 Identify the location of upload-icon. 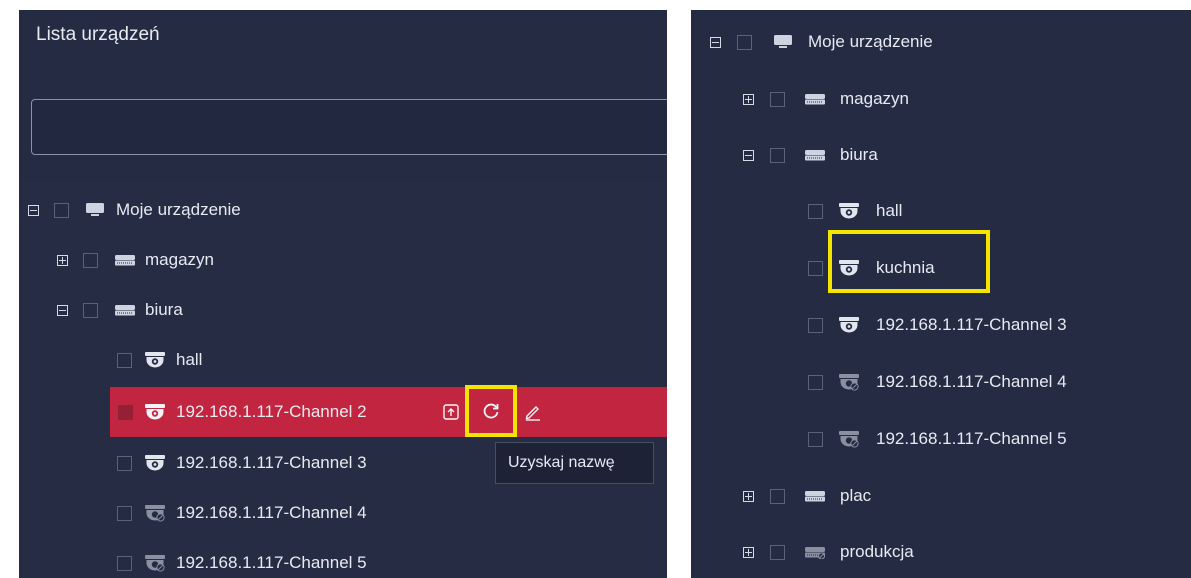
(451, 412).